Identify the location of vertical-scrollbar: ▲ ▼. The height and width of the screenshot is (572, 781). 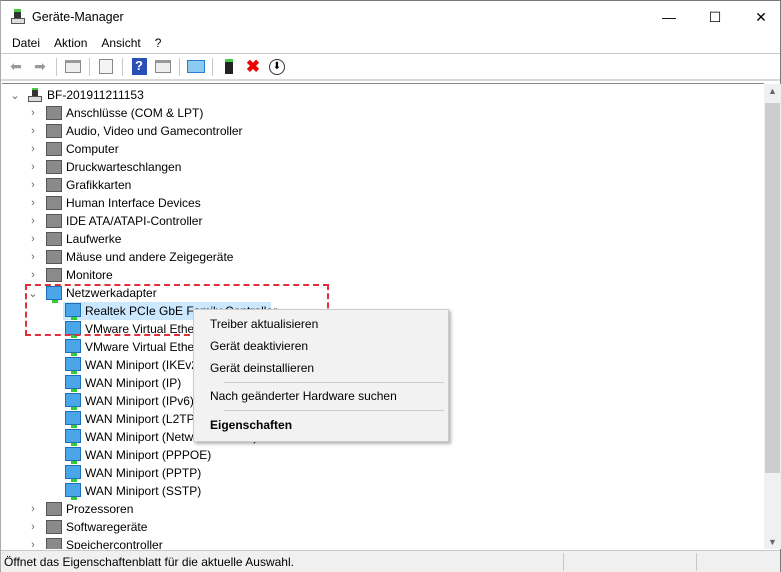
(772, 316).